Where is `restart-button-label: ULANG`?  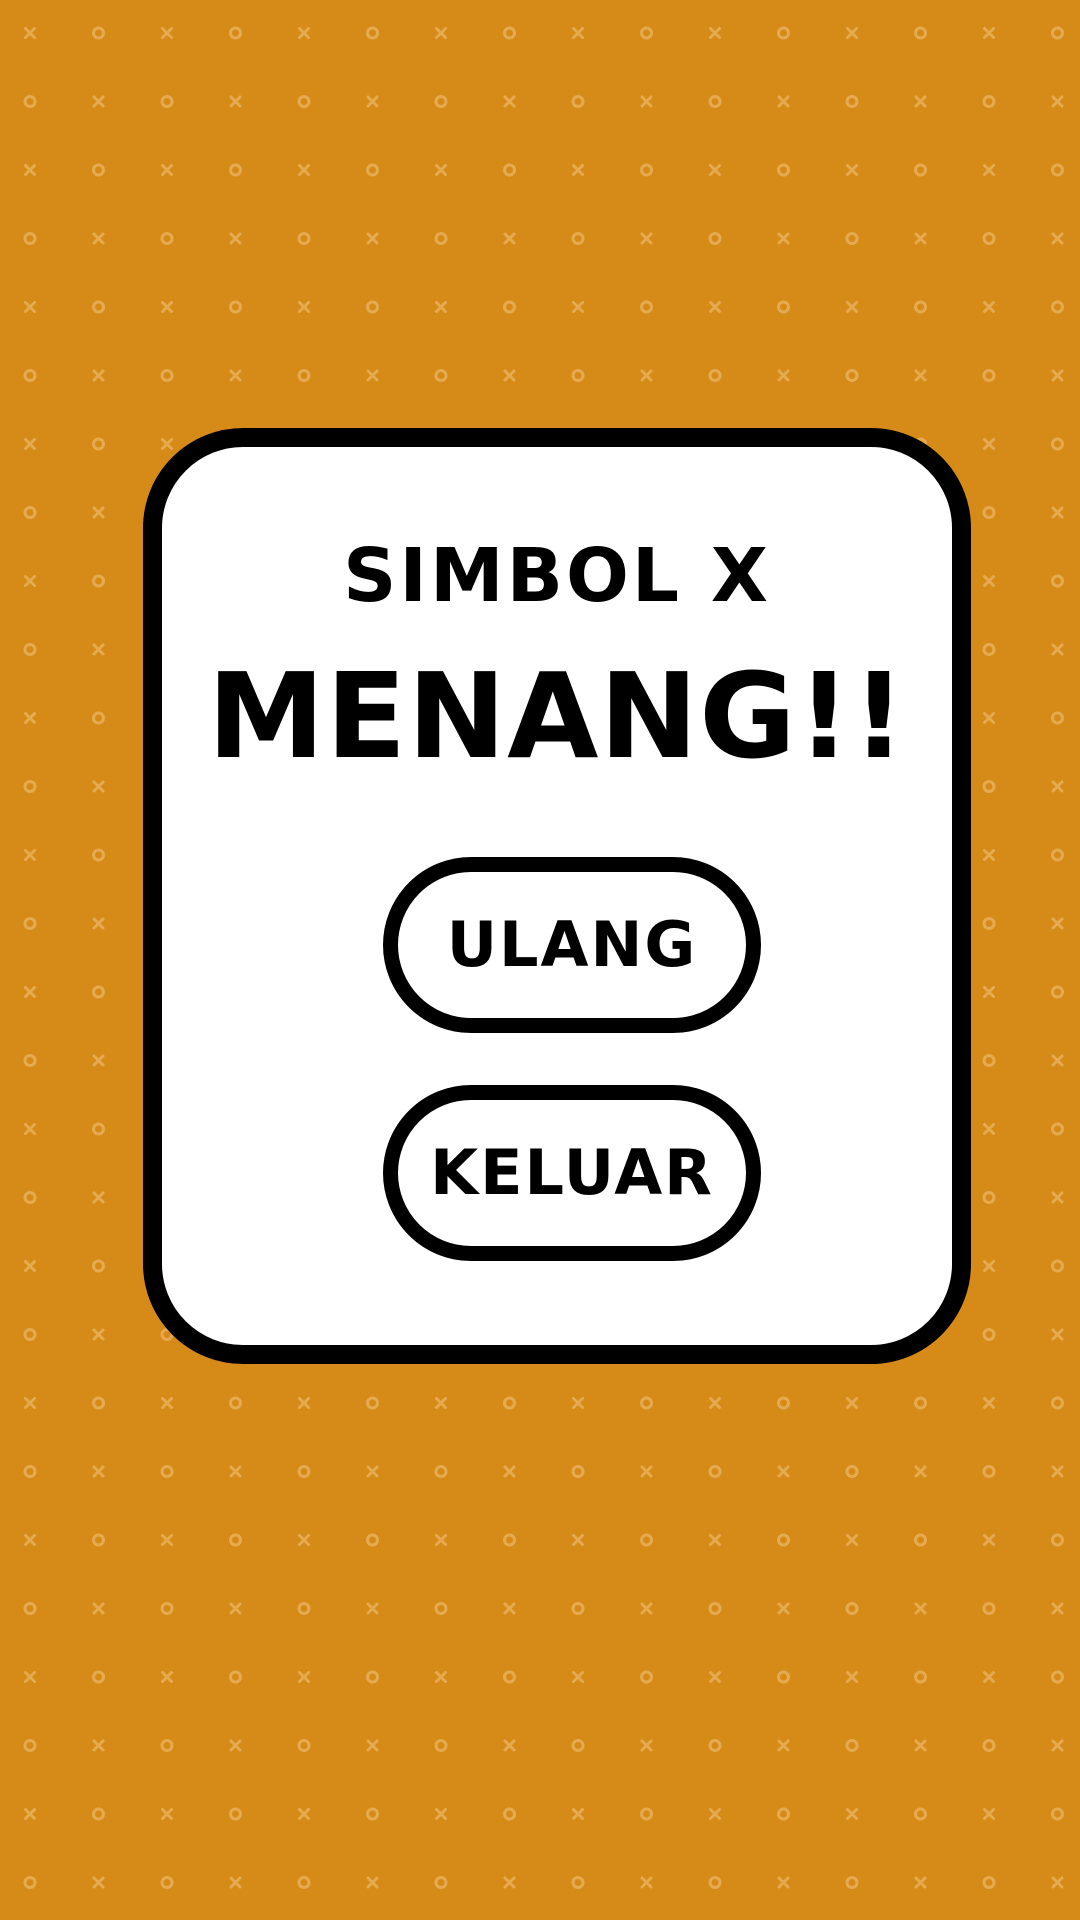 restart-button-label: ULANG is located at coordinates (572, 944).